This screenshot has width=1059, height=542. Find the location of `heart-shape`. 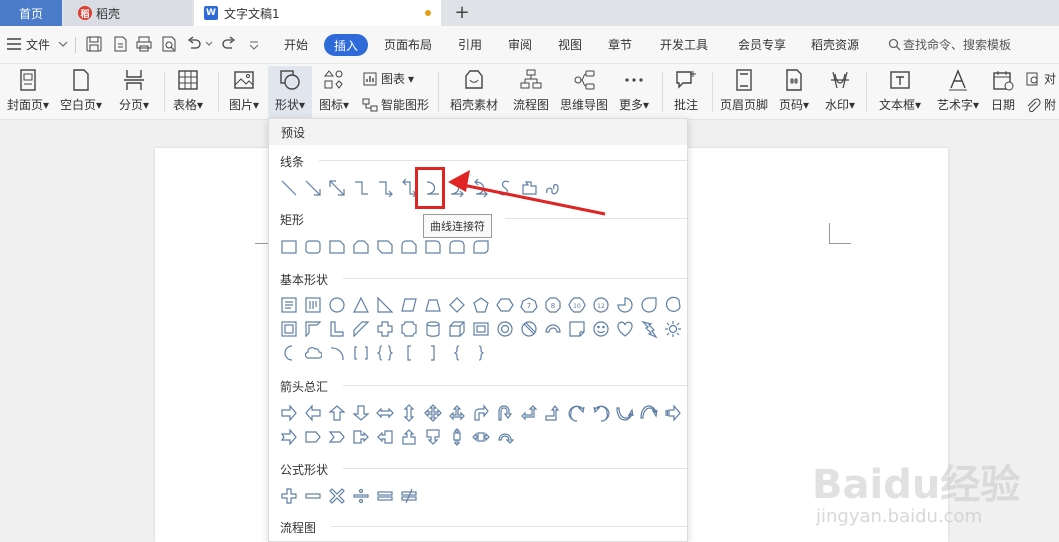

heart-shape is located at coordinates (625, 329).